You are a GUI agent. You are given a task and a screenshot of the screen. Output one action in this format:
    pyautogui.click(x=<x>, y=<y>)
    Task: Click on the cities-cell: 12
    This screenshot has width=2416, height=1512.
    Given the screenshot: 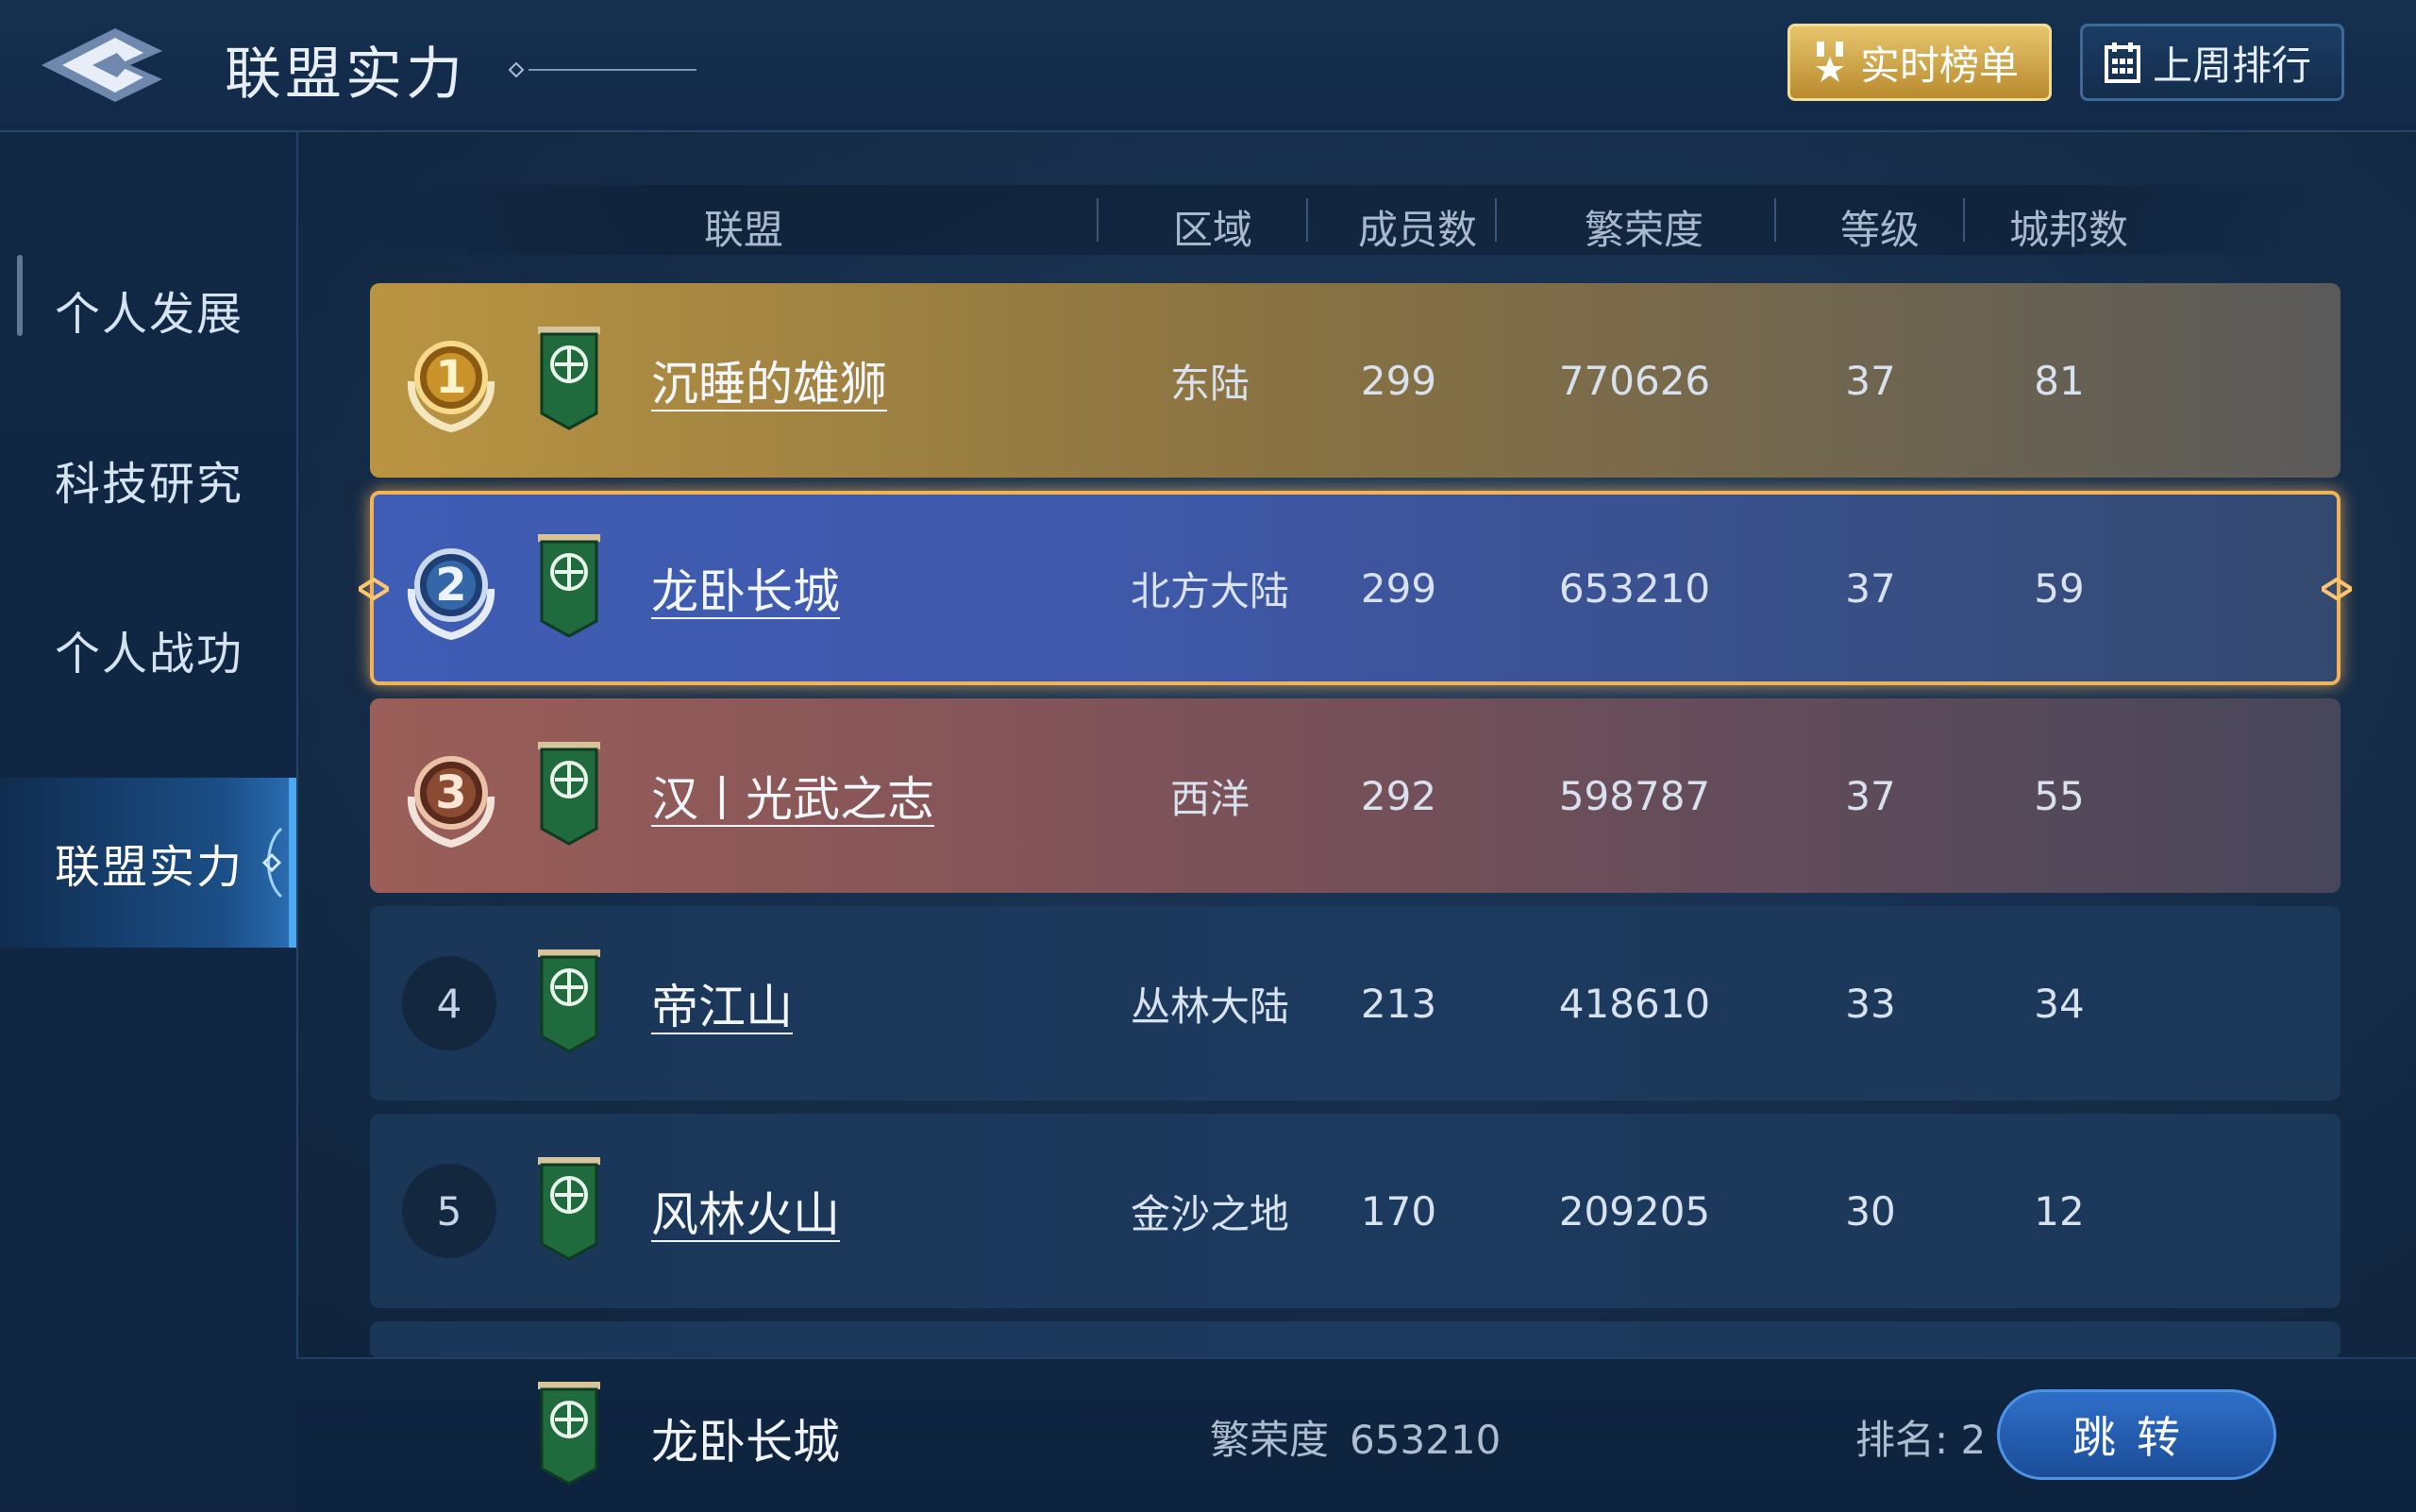 What is the action you would take?
    pyautogui.click(x=2059, y=1211)
    